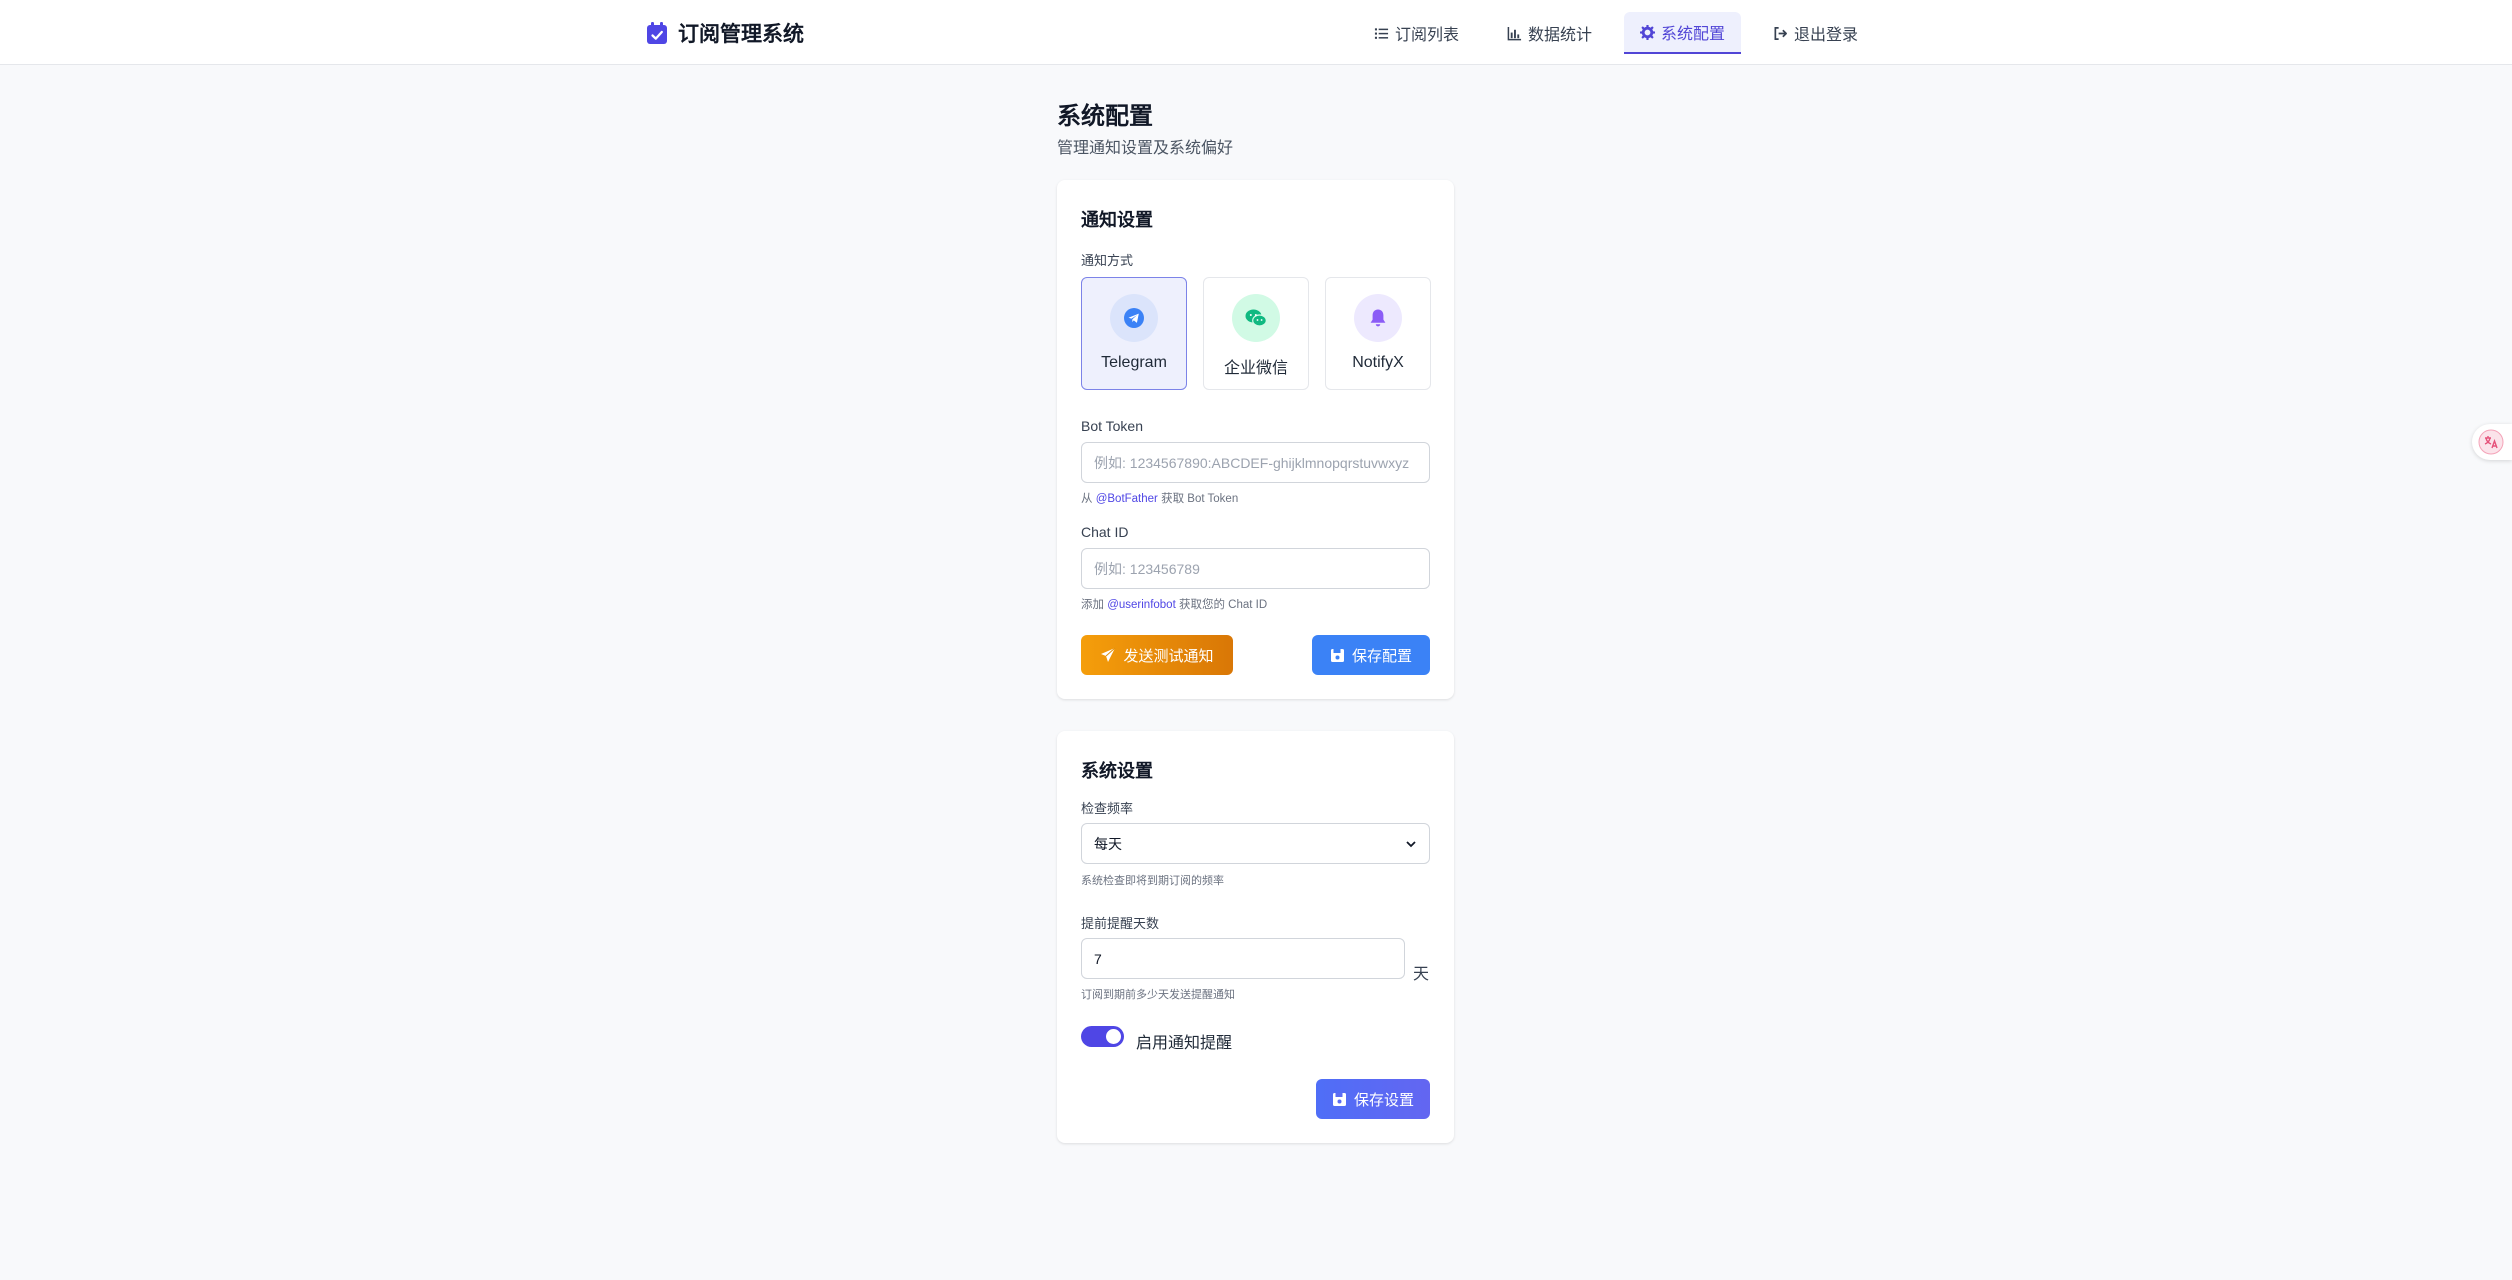 The width and height of the screenshot is (2512, 1280). Describe the element at coordinates (1105, 532) in the screenshot. I see `chat-id-label: Chat ID` at that location.